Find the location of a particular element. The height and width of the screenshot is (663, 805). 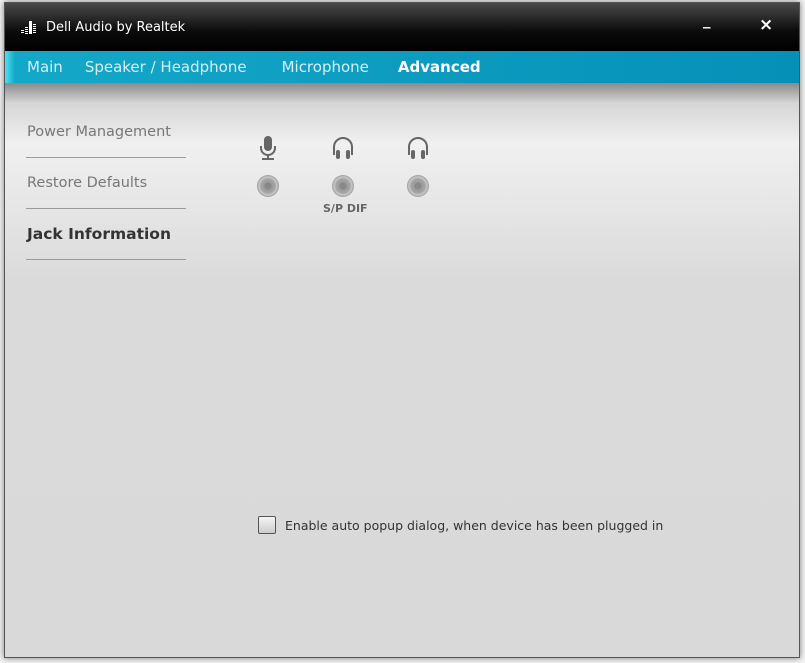

microphone-icon is located at coordinates (268, 148).